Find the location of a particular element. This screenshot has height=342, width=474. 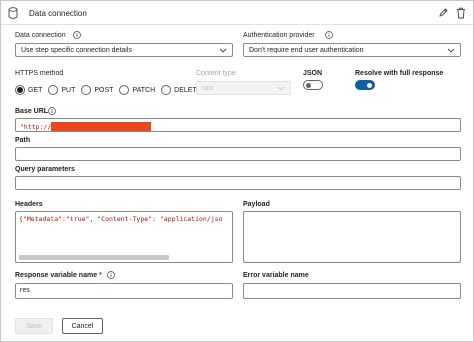

response-variable-label: Response variable name * is located at coordinates (58, 275).